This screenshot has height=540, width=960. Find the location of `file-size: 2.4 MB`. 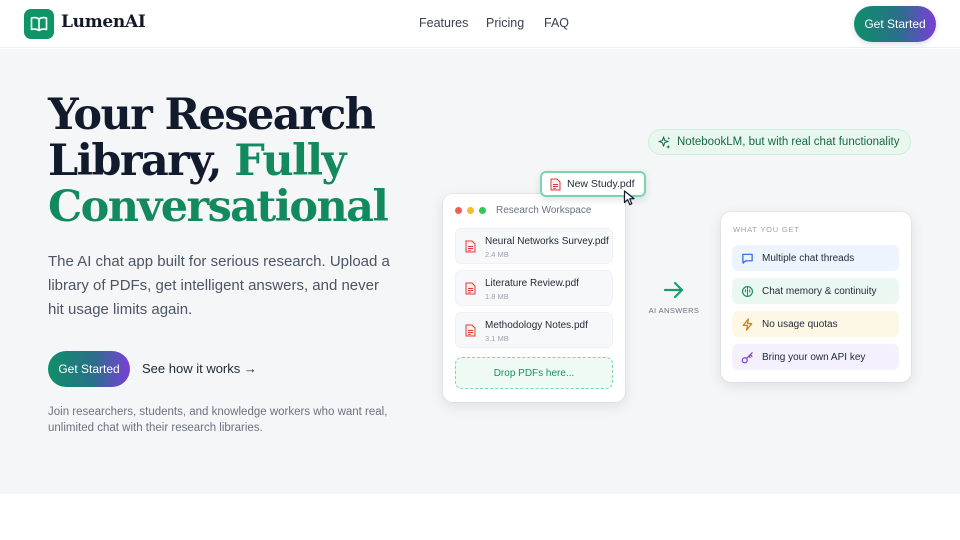

file-size: 2.4 MB is located at coordinates (497, 254).